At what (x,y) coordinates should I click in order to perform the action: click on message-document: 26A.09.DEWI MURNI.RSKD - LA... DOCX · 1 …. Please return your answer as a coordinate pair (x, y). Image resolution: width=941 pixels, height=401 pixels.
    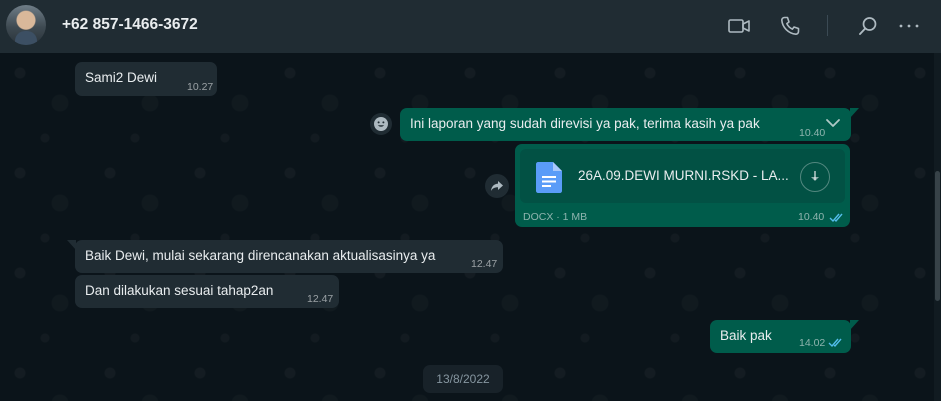
    Looking at the image, I should click on (682, 185).